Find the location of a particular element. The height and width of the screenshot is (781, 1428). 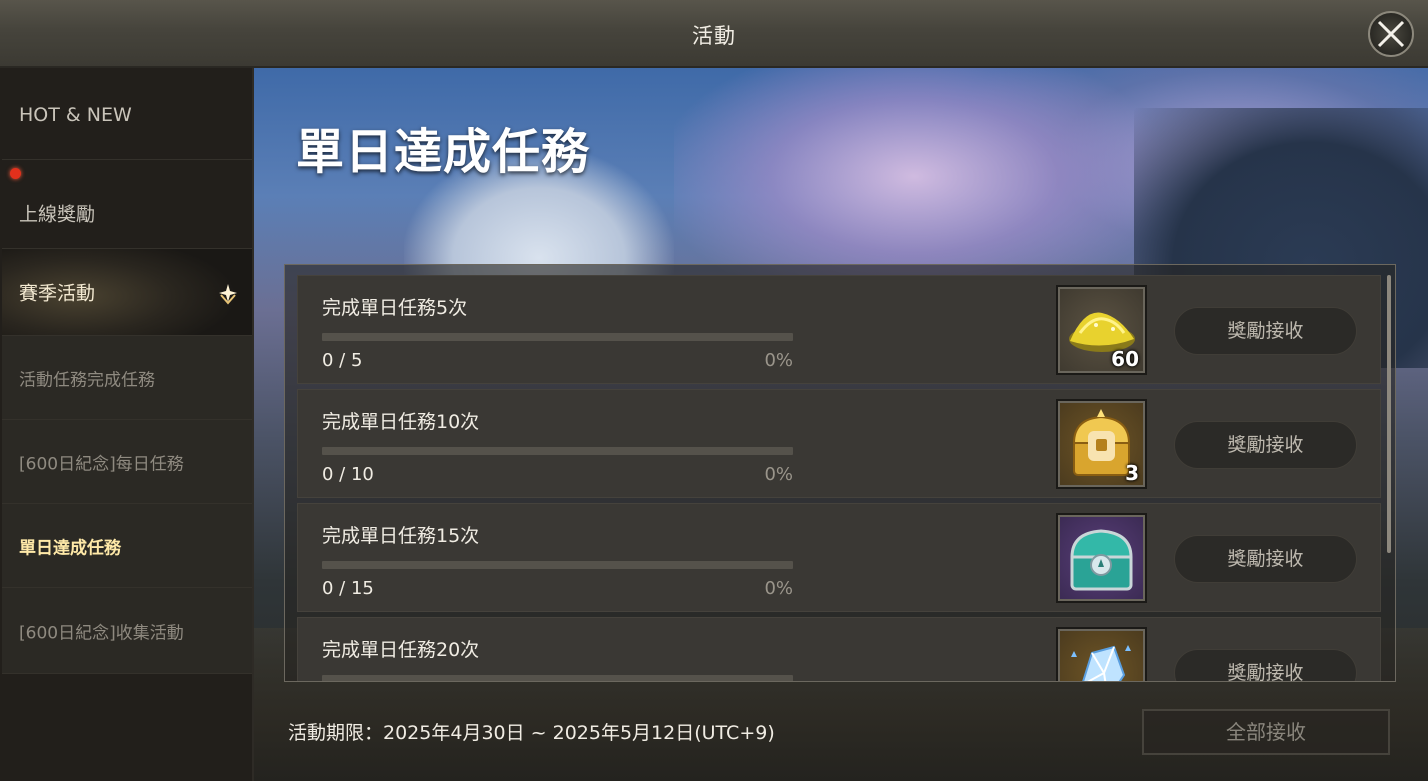

close-icon is located at coordinates (1391, 34).